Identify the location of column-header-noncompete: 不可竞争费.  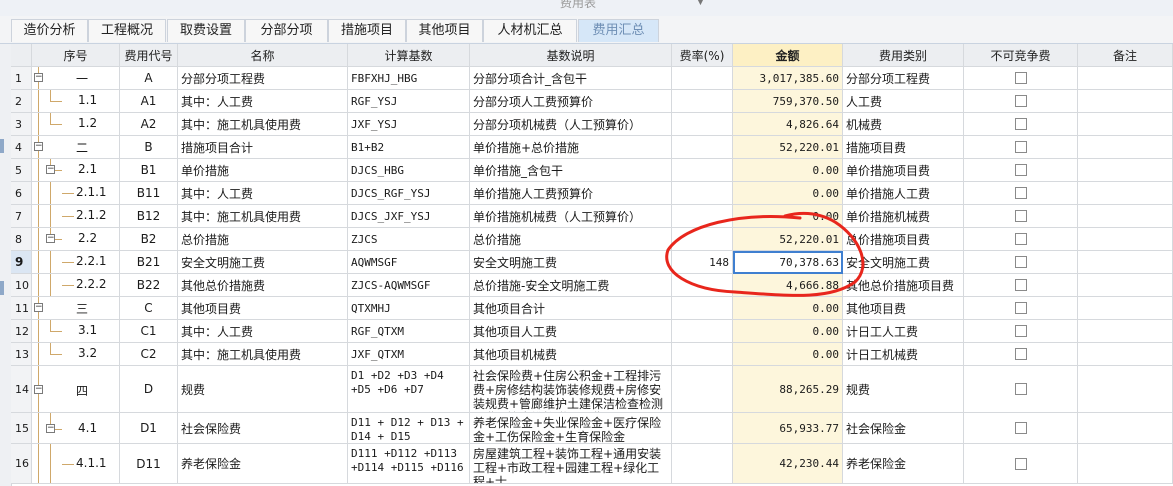
(1021, 55).